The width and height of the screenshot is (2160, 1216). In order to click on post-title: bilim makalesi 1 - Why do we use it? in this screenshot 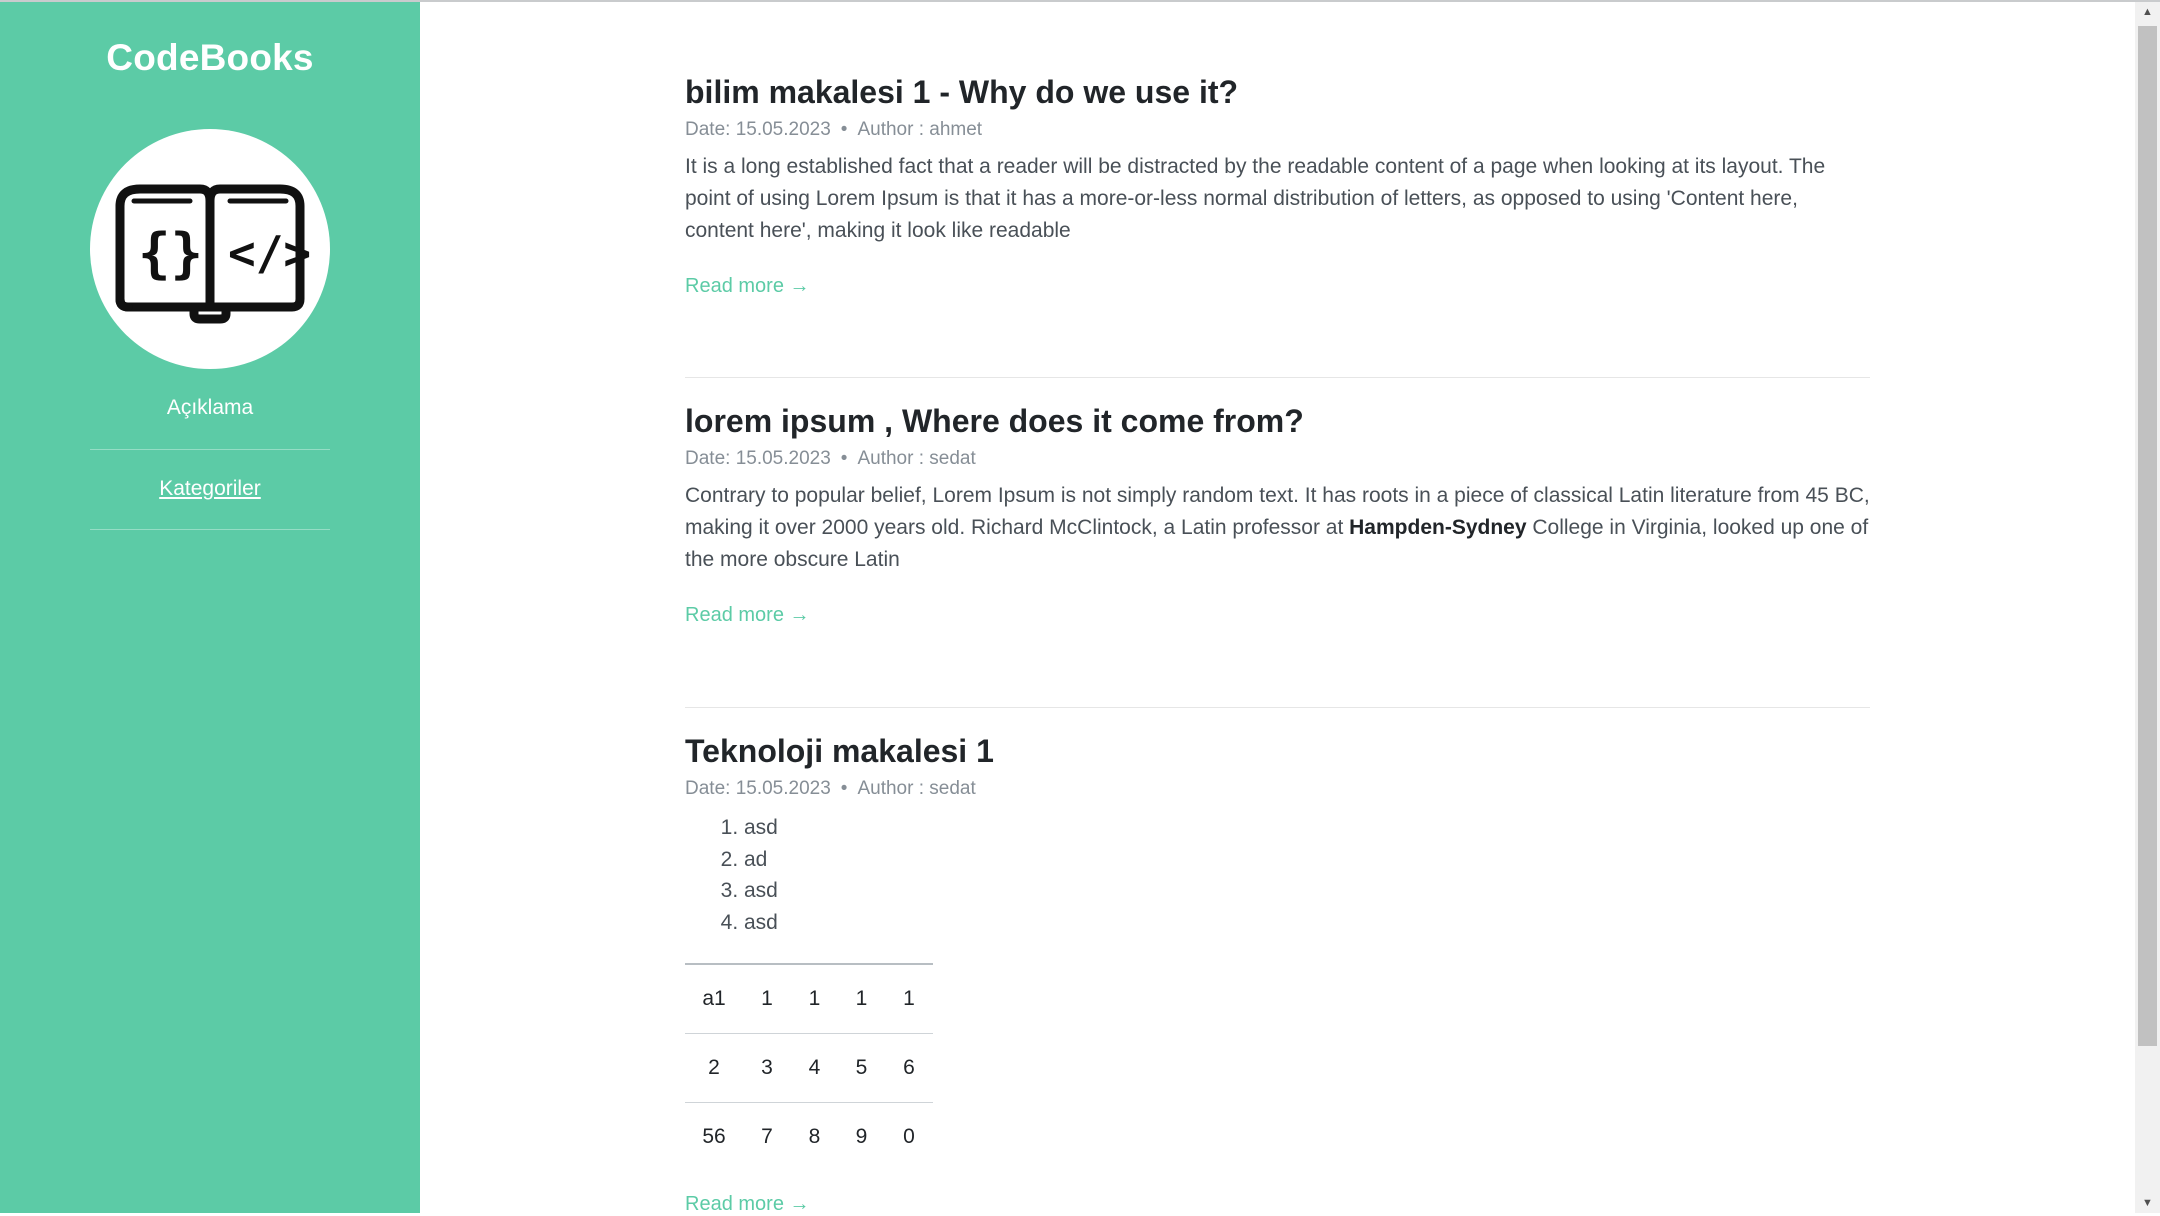, I will do `click(1277, 92)`.